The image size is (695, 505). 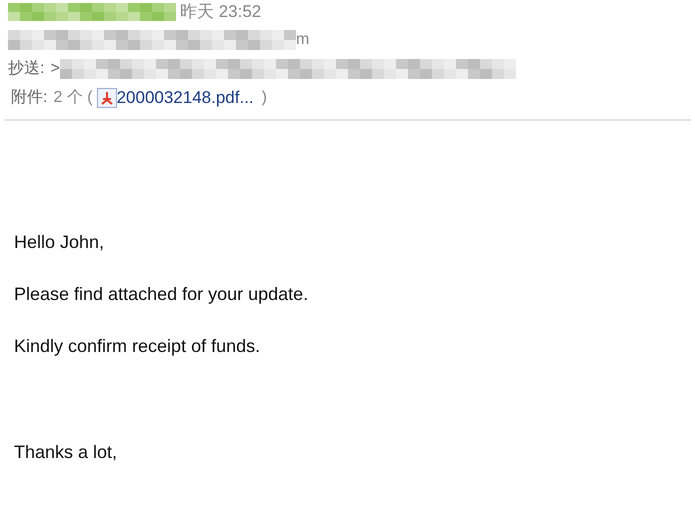 What do you see at coordinates (26, 69) in the screenshot?
I see `cc-label: 抄送:` at bounding box center [26, 69].